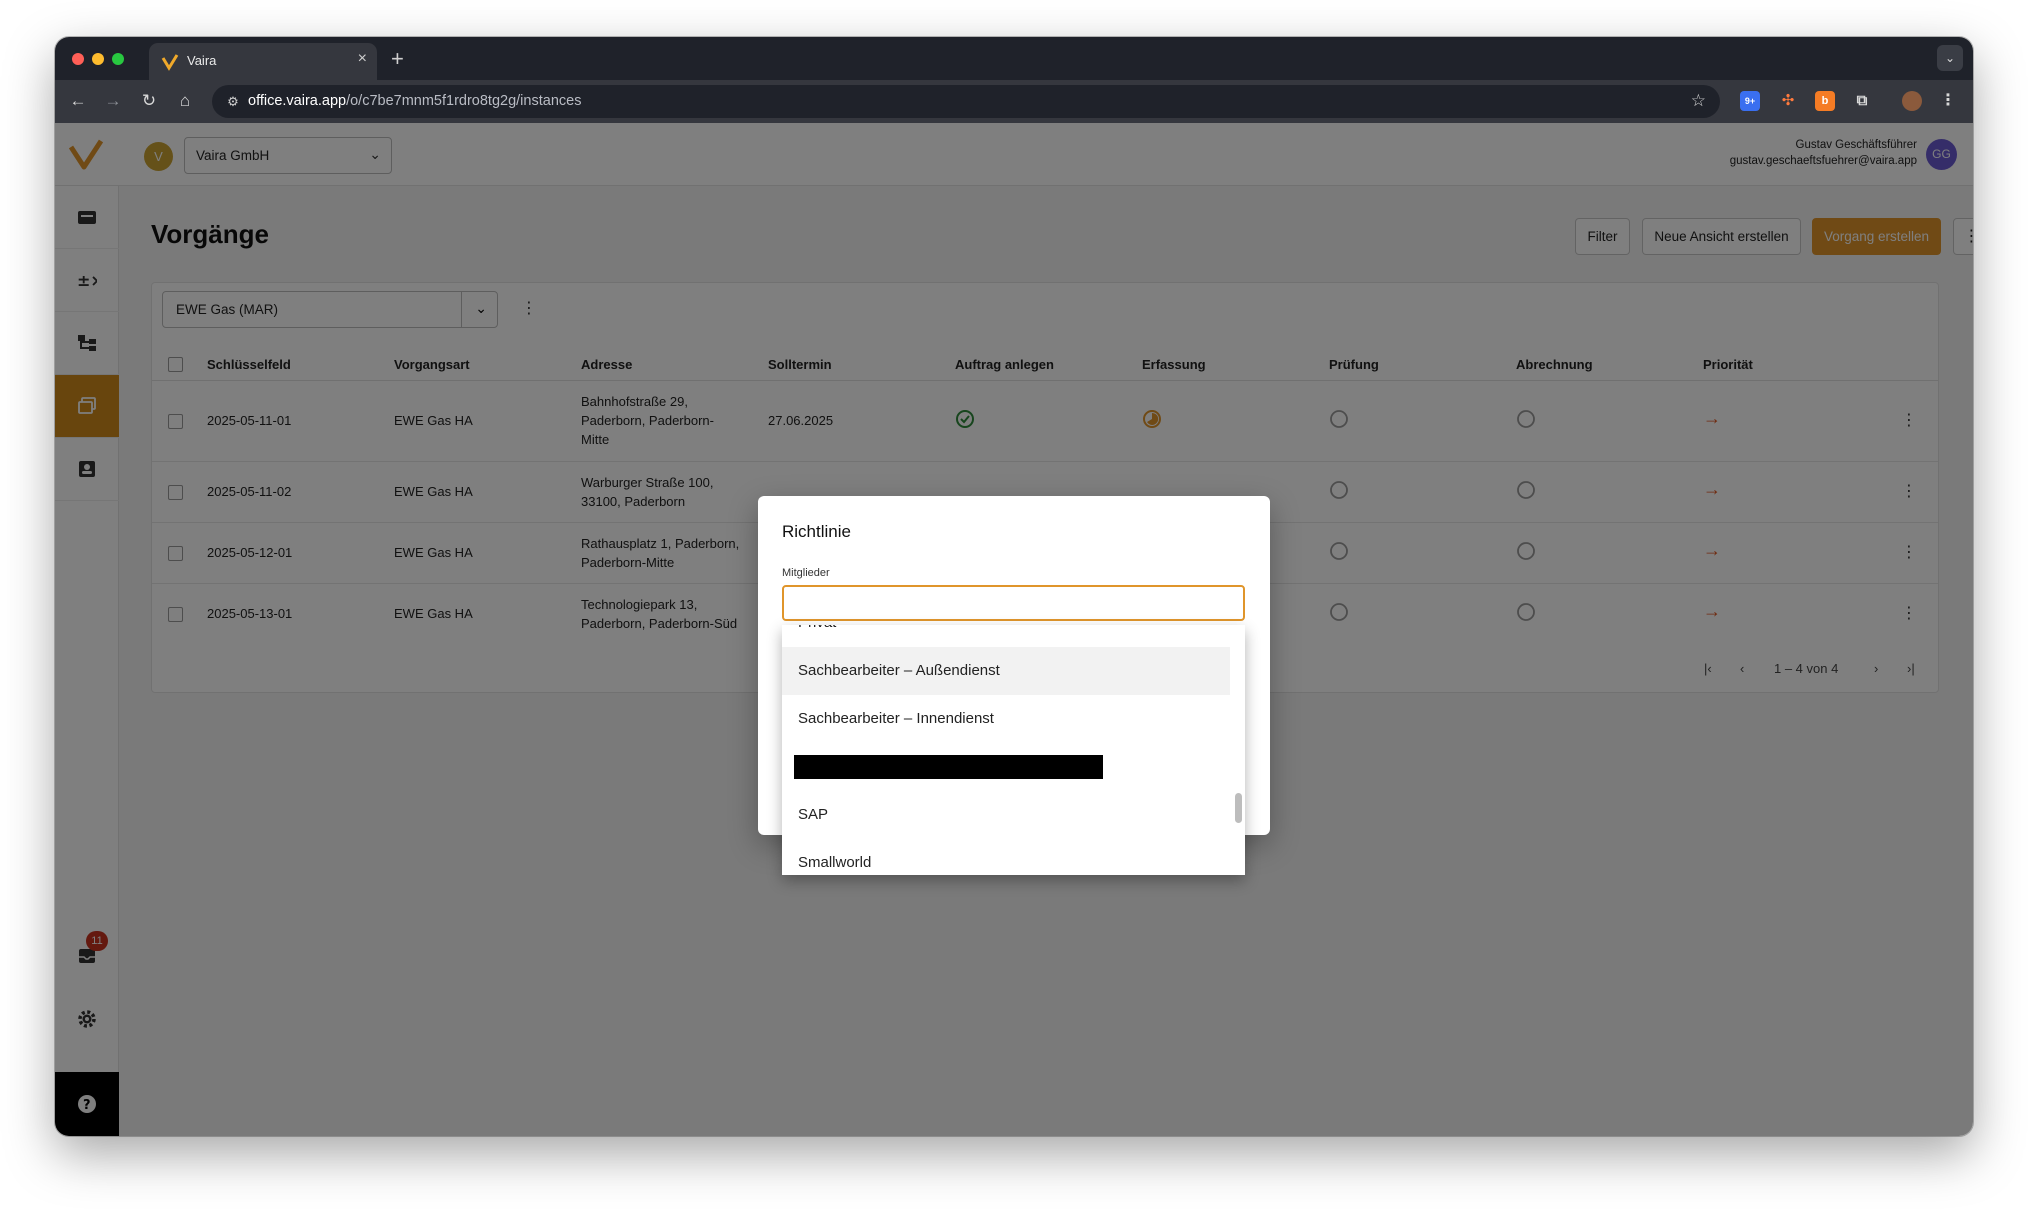 The image size is (2028, 1209). Describe the element at coordinates (397, 59) in the screenshot. I see `new-tab-button: +` at that location.